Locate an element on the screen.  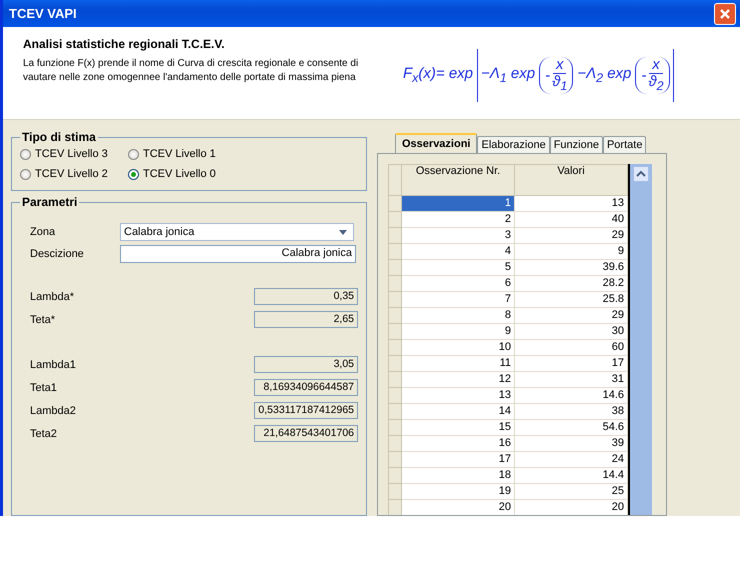
readonly-field: 3,05 is located at coordinates (306, 364).